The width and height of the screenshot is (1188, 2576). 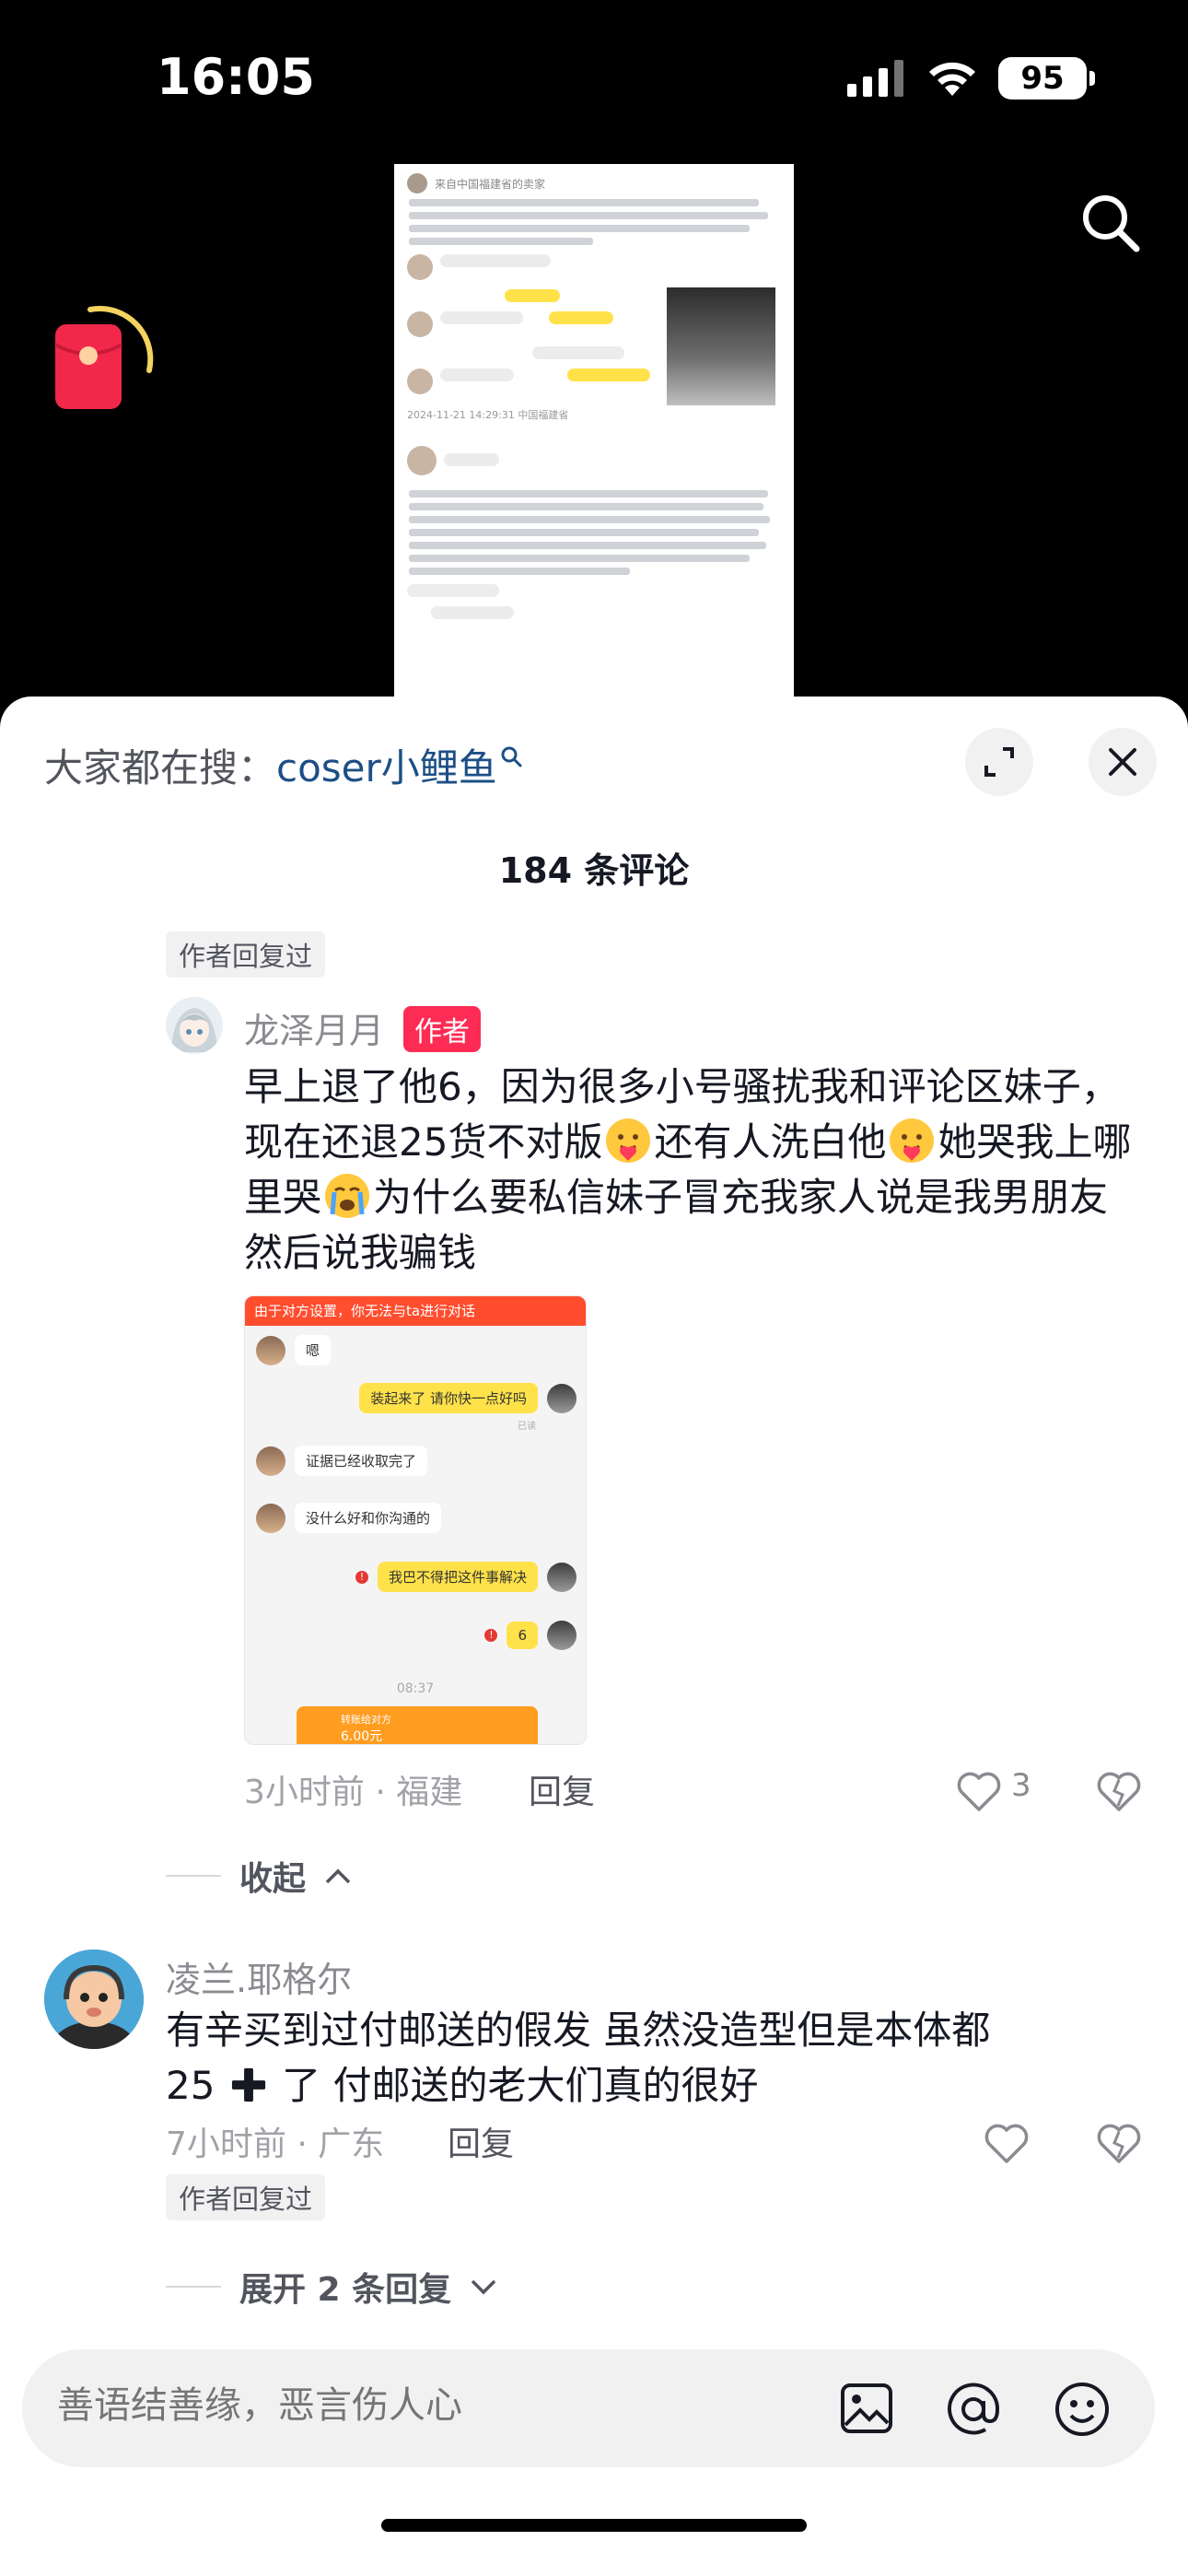 I want to click on chat-message: 没什么好和你沟通的, so click(x=369, y=1518).